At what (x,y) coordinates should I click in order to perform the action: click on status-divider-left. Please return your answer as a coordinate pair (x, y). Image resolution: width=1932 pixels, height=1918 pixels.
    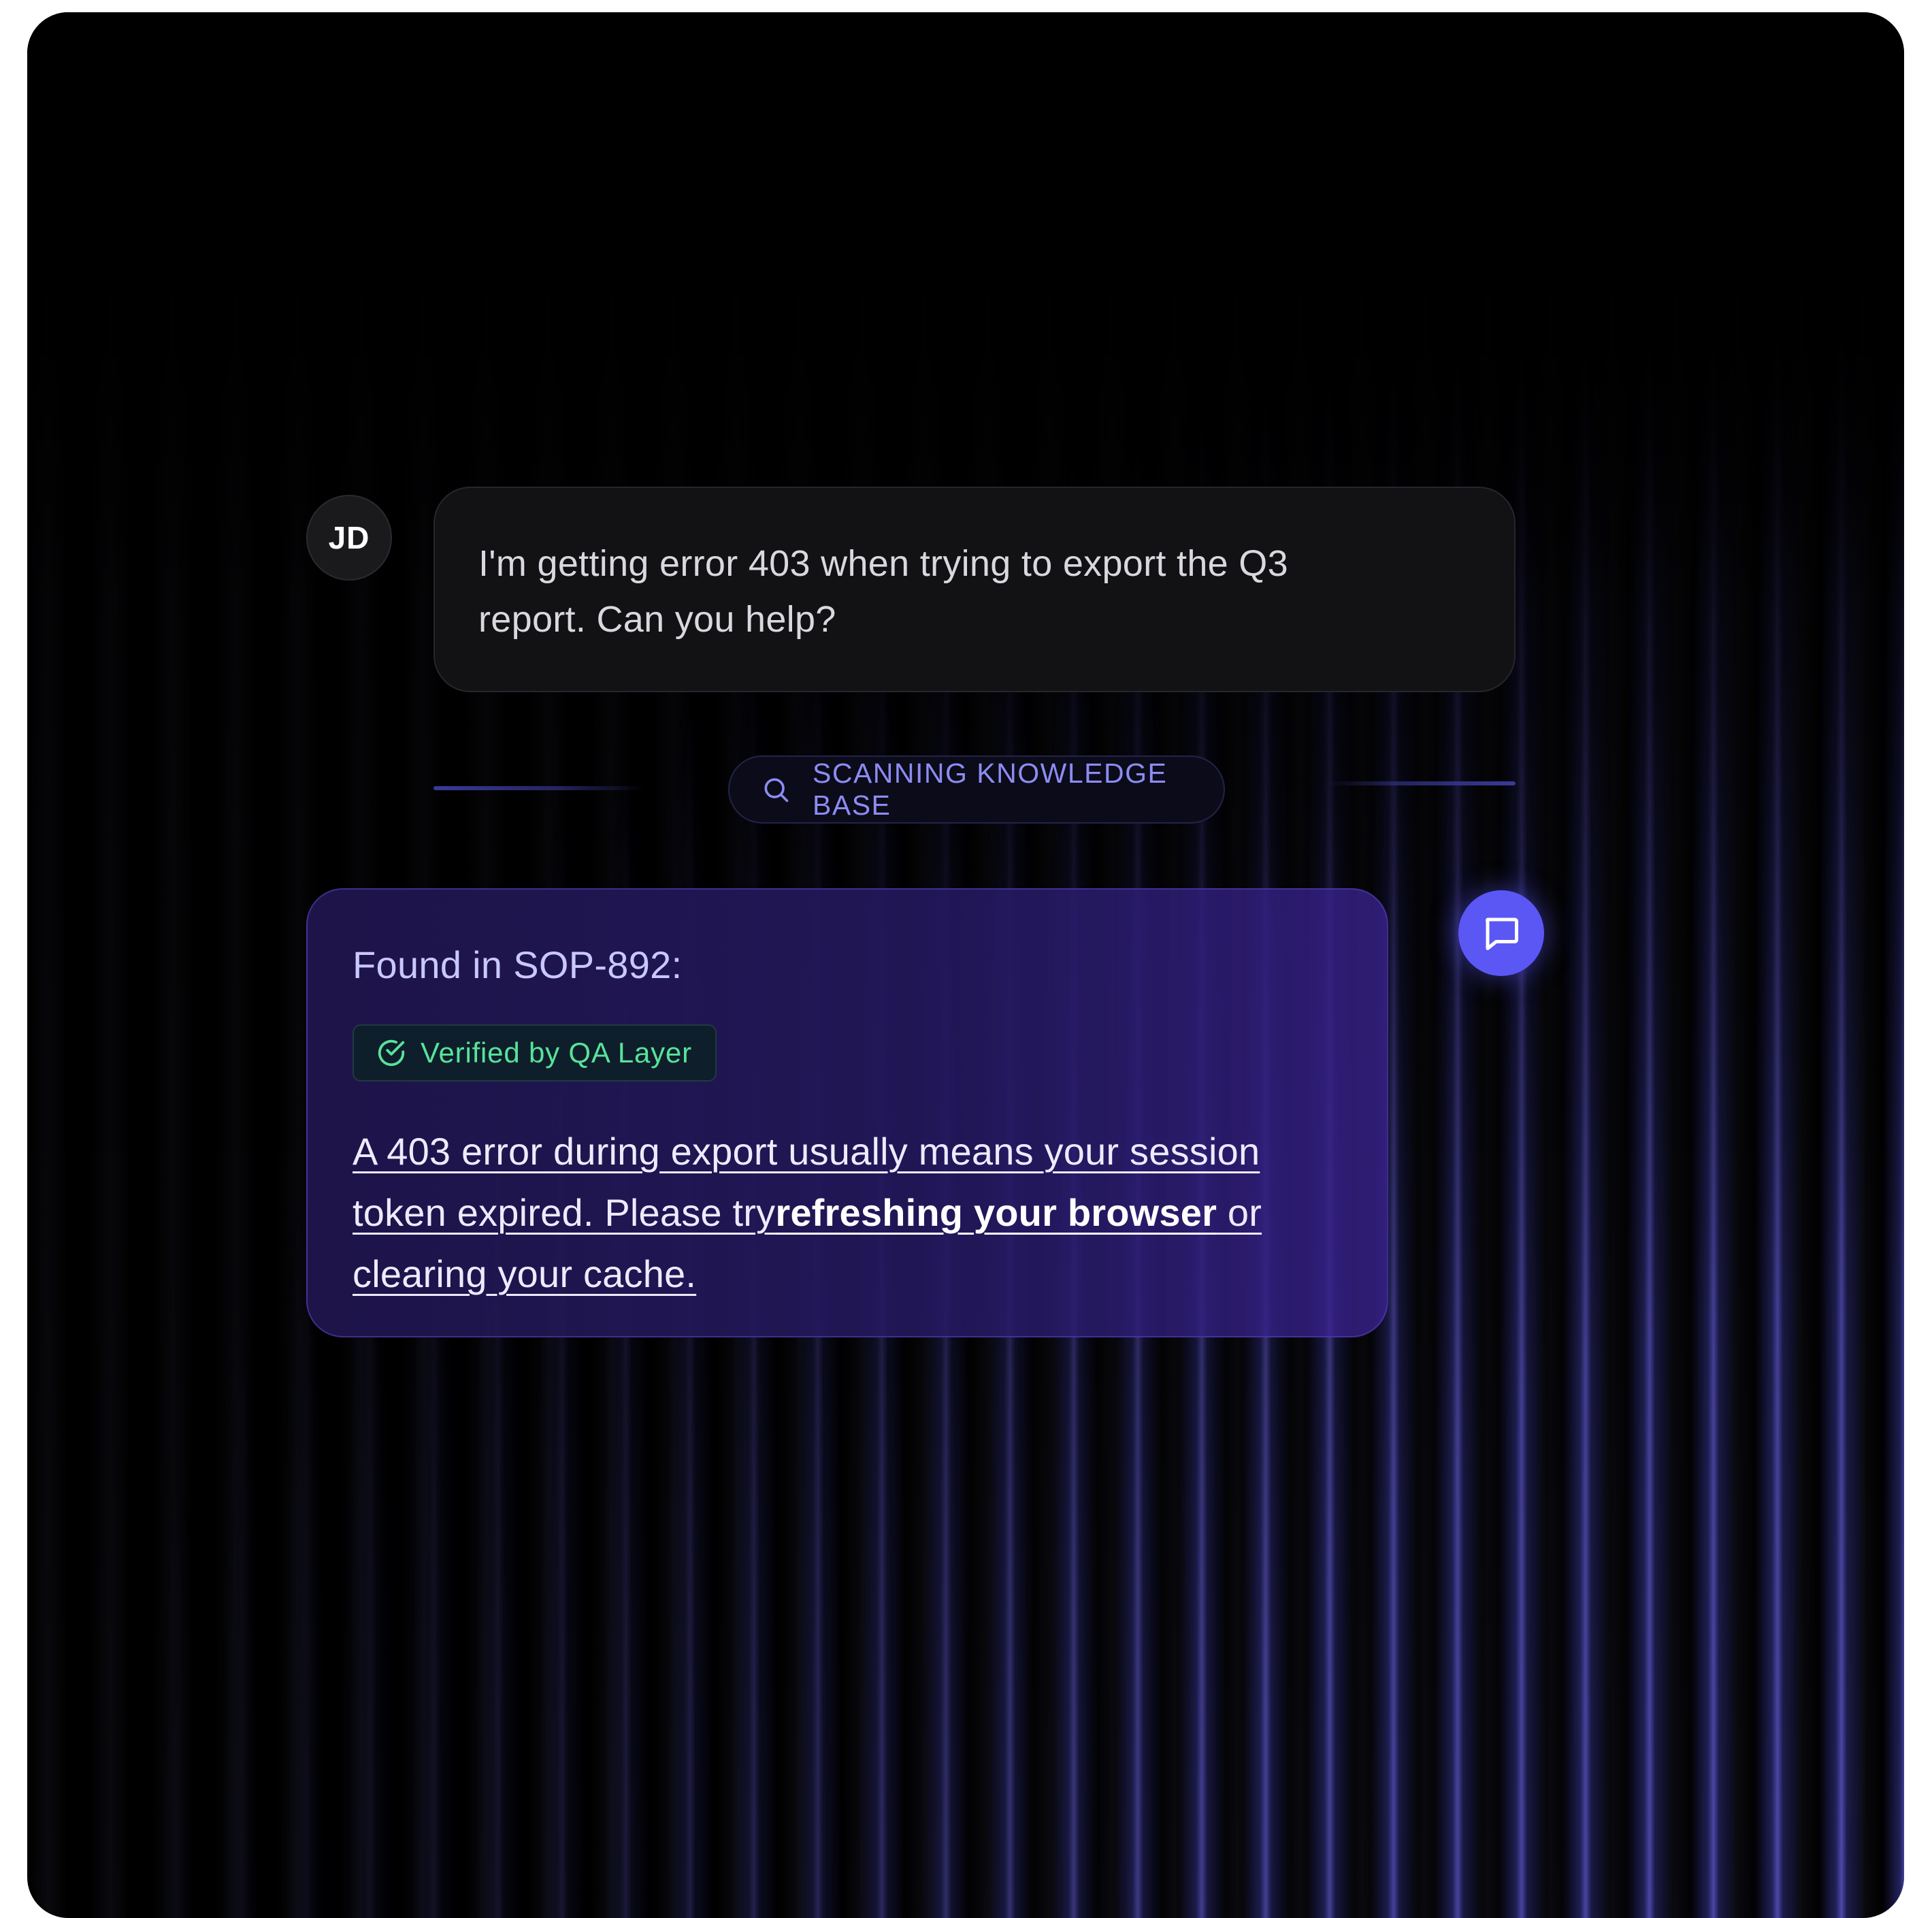
    Looking at the image, I should click on (538, 788).